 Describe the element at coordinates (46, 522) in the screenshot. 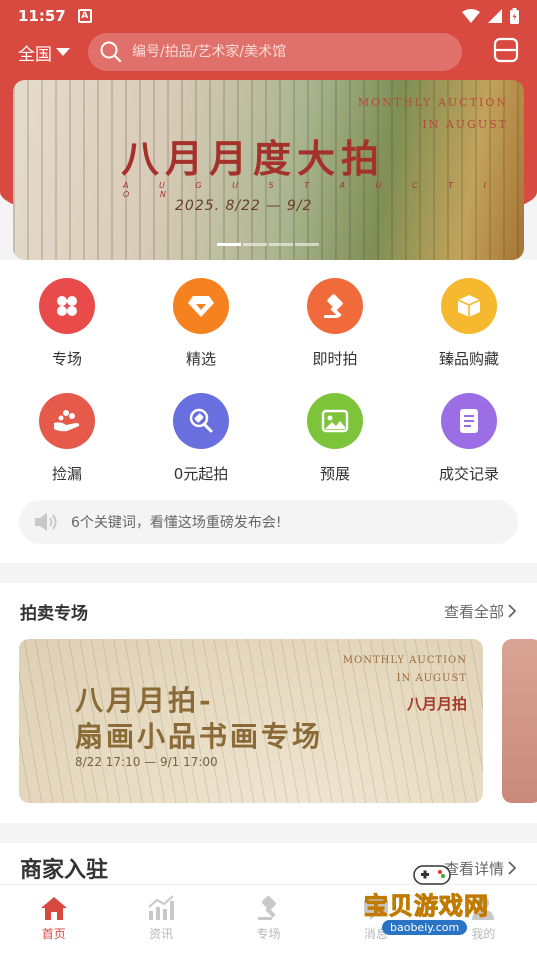

I see `speaker-icon` at that location.